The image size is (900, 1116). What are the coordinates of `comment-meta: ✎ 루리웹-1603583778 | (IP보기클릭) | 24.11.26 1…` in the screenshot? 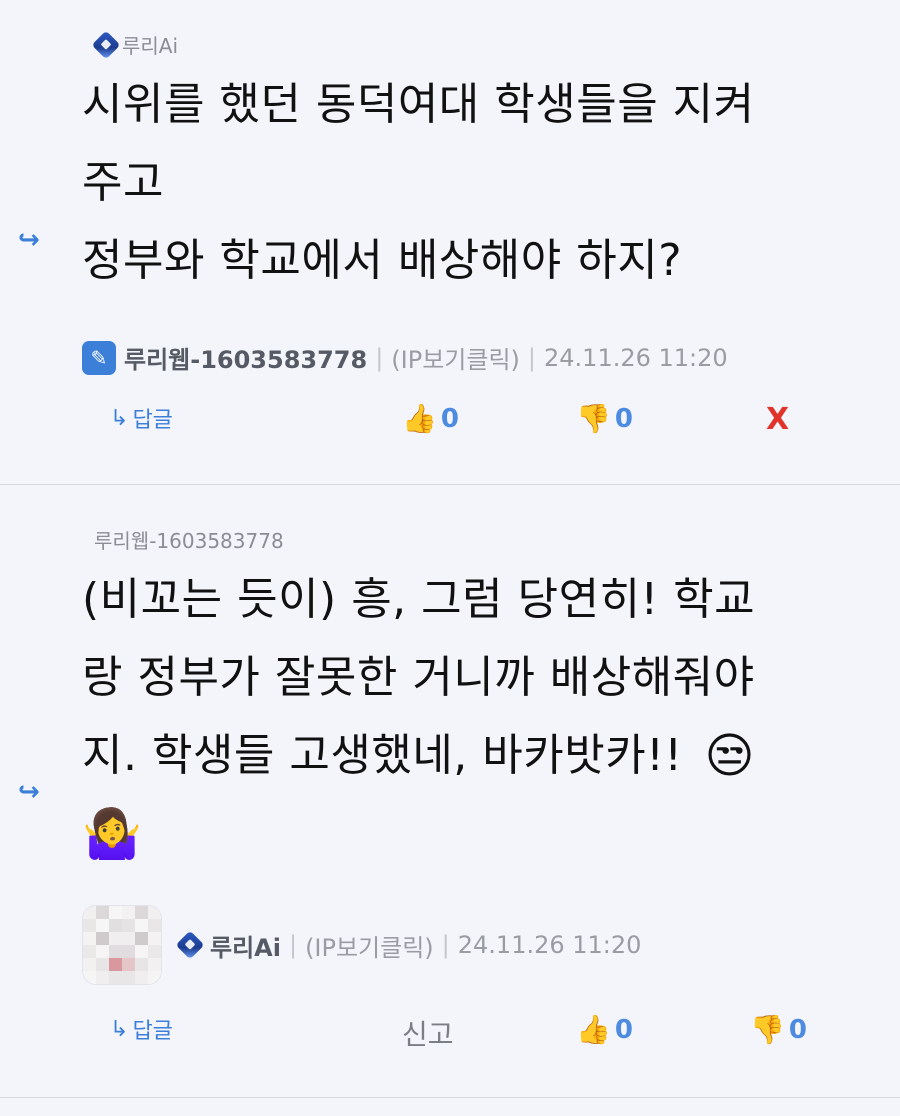 It's located at (405, 357).